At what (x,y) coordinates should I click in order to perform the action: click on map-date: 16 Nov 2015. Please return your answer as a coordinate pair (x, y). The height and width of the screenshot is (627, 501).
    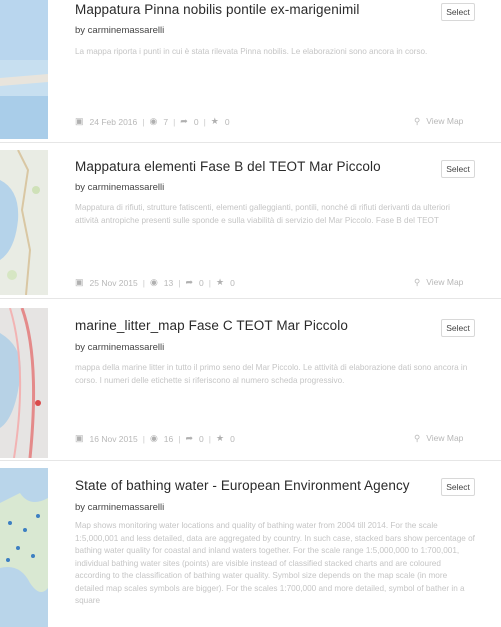
    Looking at the image, I should click on (113, 438).